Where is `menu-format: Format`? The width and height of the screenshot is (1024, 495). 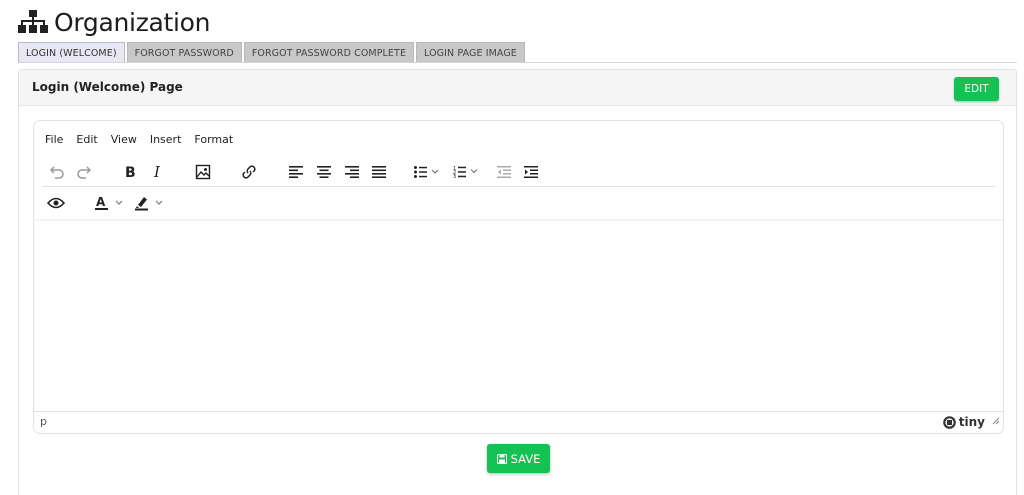 menu-format: Format is located at coordinates (213, 139).